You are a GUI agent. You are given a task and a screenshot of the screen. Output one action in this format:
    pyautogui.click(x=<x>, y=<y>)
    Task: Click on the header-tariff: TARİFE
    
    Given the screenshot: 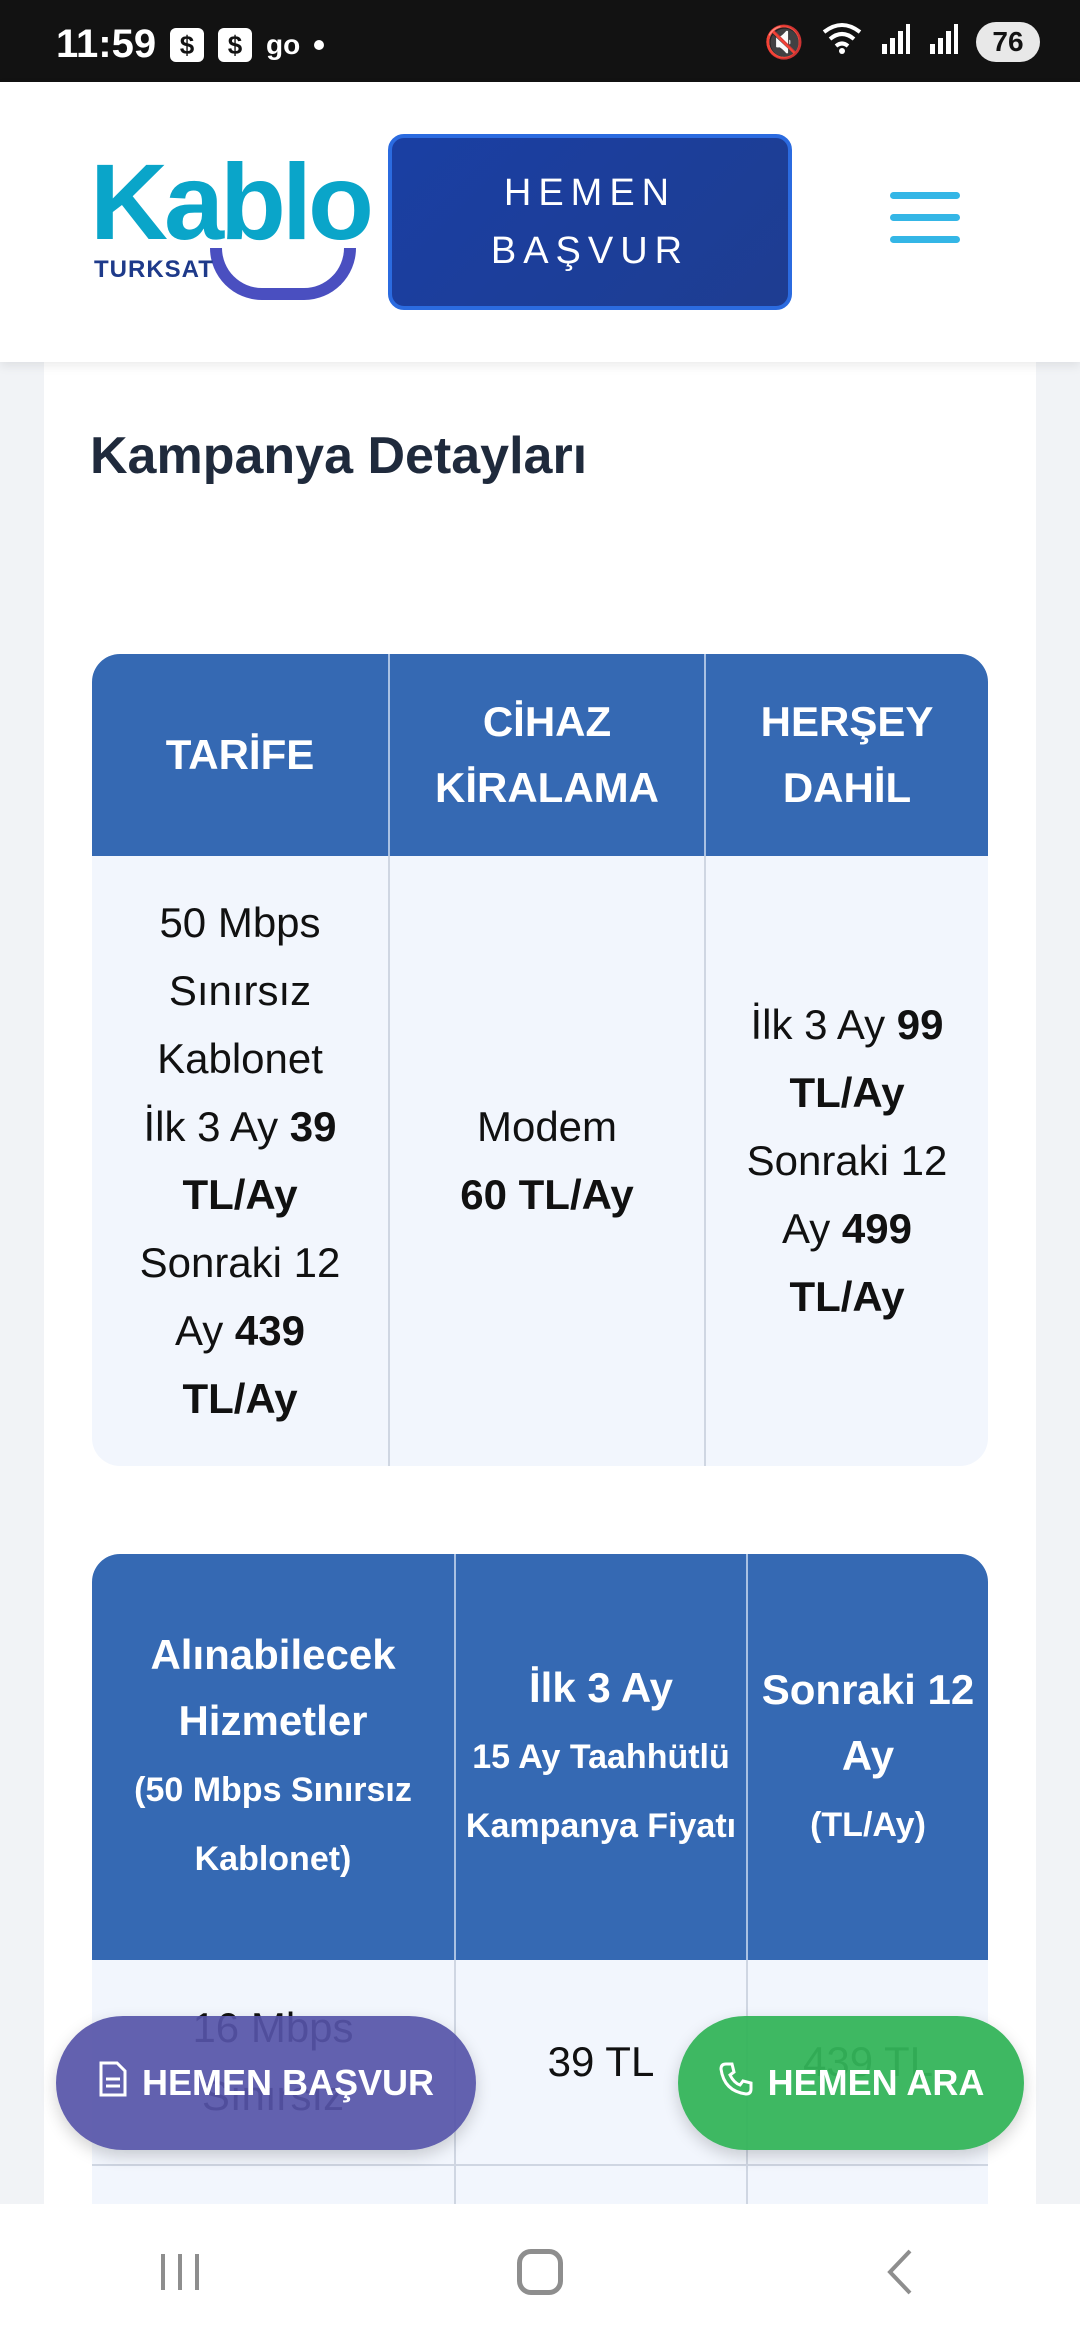 What is the action you would take?
    pyautogui.click(x=241, y=755)
    